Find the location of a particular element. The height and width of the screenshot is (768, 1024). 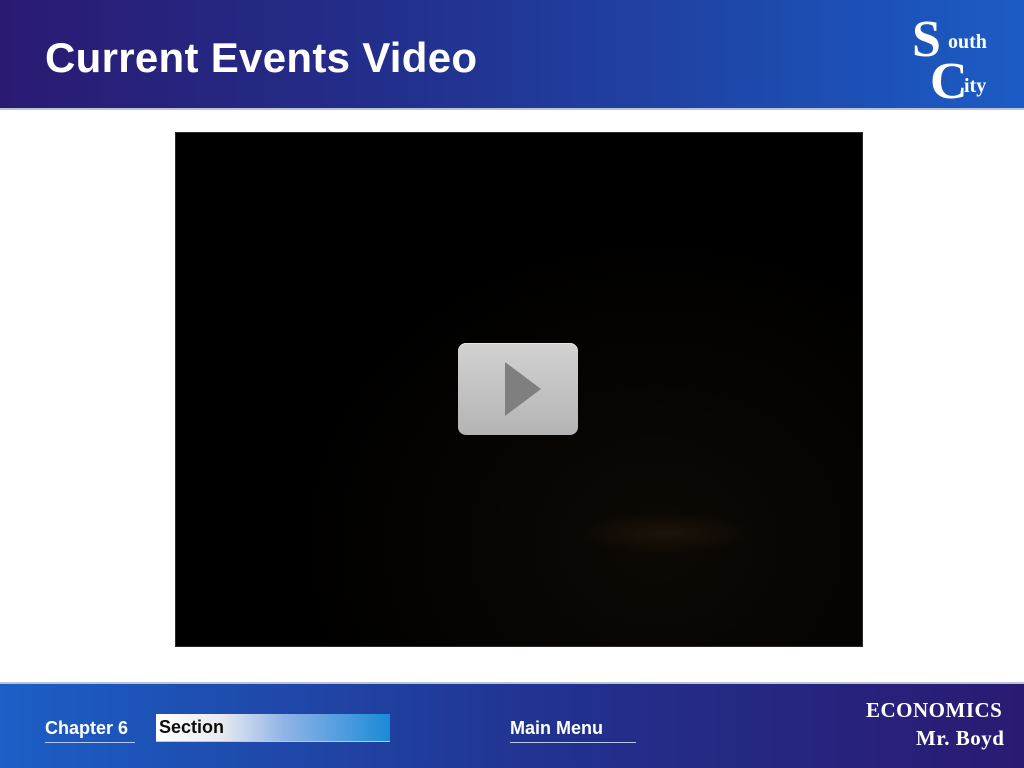

logo-letter-c: C is located at coordinates (949, 81).